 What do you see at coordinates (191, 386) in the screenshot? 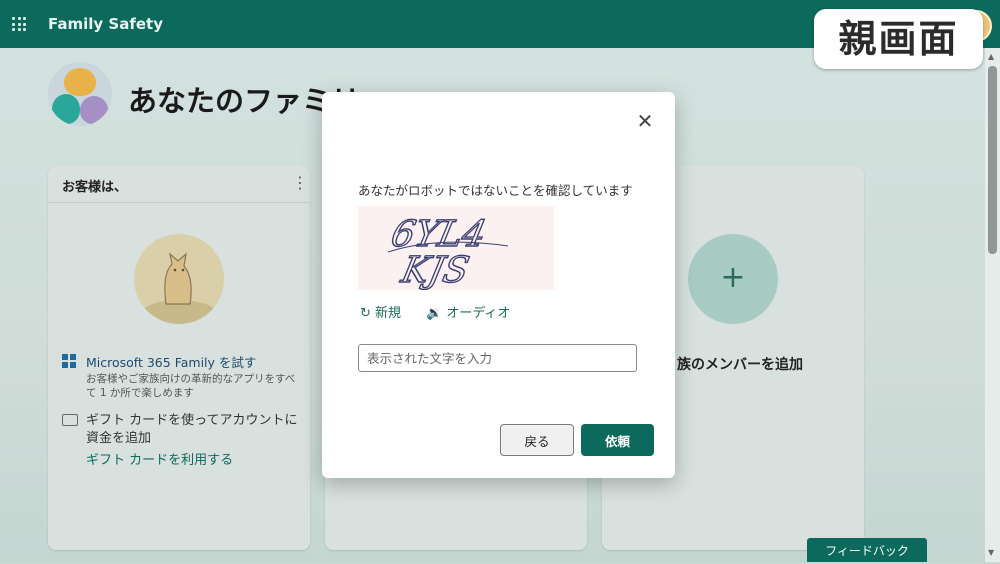
I see `microsoft-365-description: お客様やご家族向けの革新的なアプリをすべて 1 か所で楽しめます` at bounding box center [191, 386].